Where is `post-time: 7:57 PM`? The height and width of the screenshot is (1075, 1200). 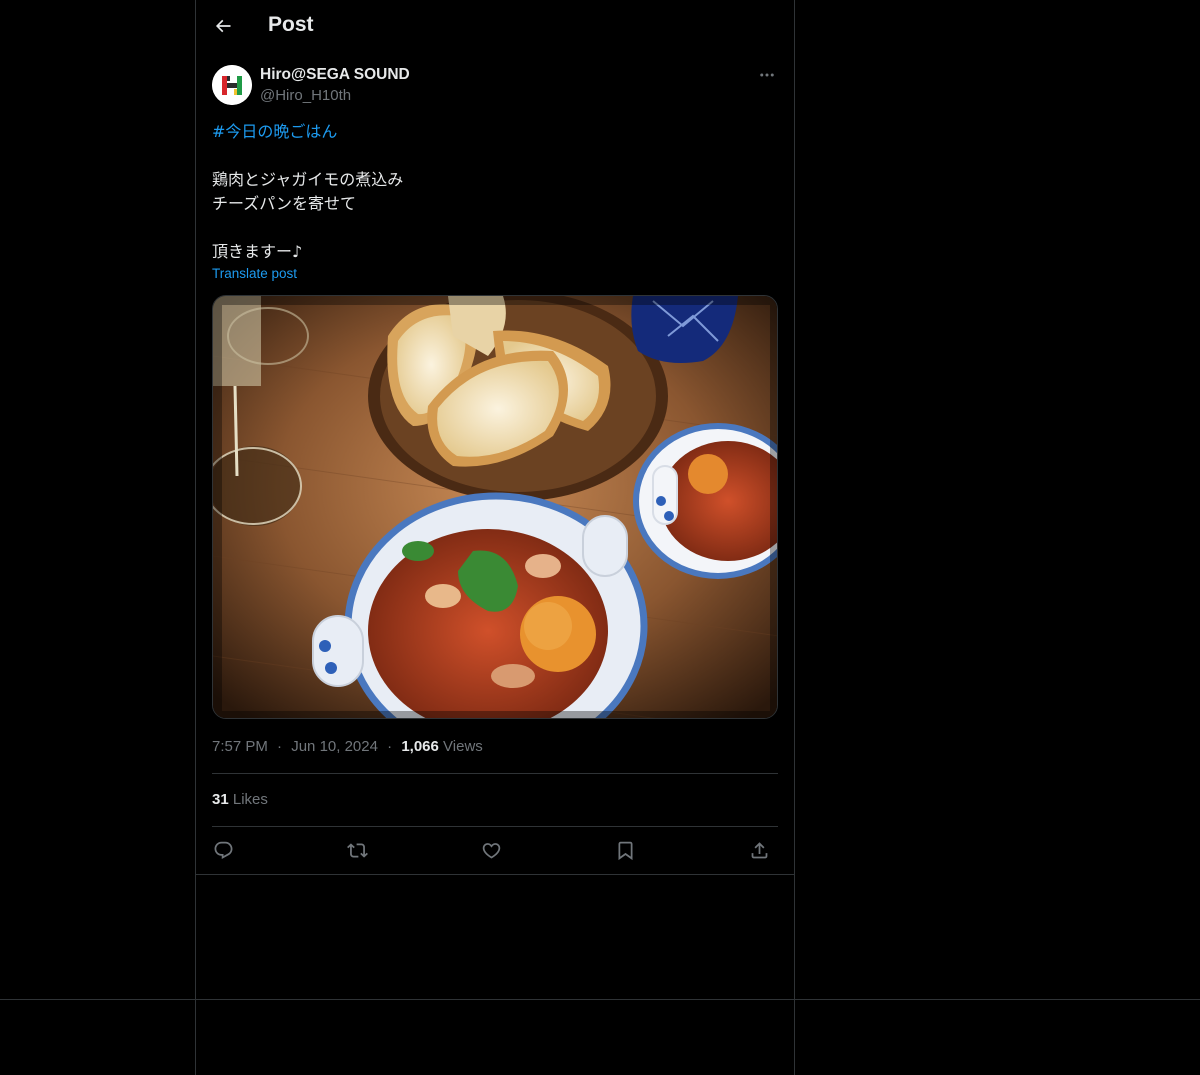 post-time: 7:57 PM is located at coordinates (240, 746).